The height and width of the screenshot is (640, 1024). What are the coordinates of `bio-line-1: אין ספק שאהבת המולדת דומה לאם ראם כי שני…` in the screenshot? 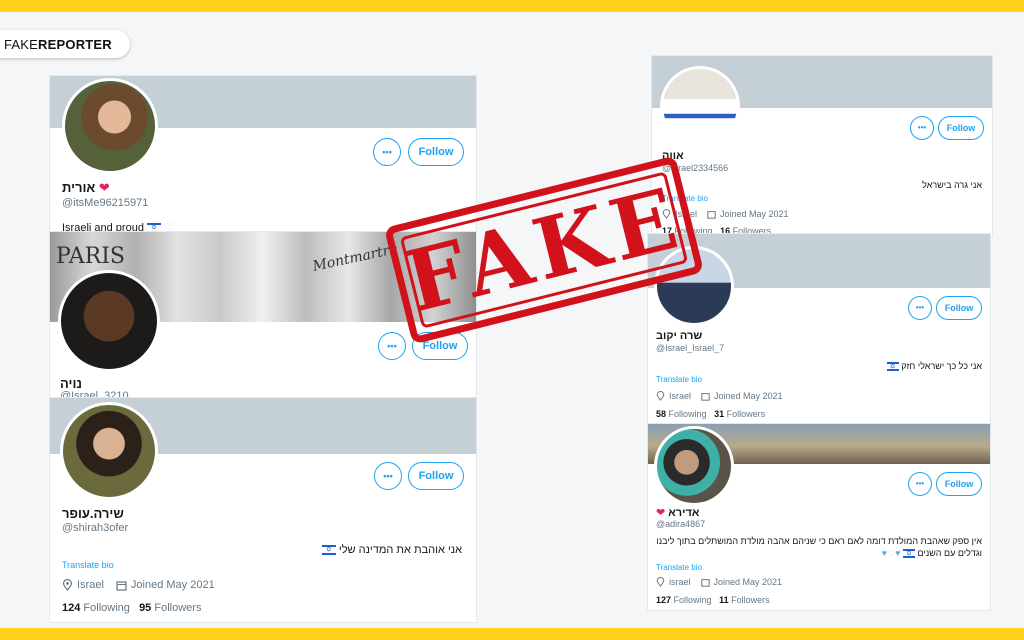 It's located at (819, 541).